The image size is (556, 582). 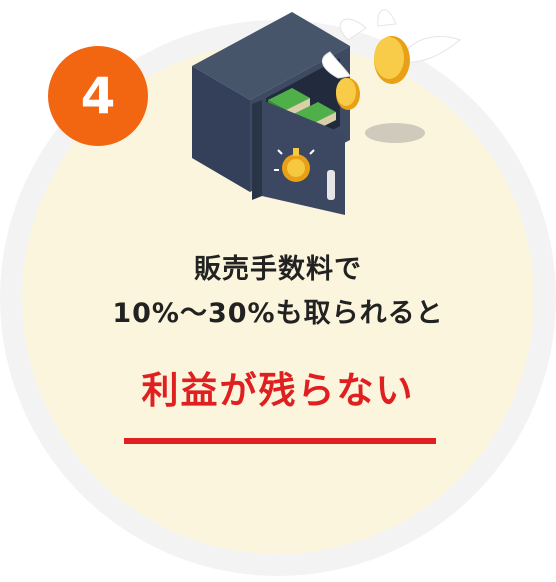 I want to click on highlight-underline, so click(x=280, y=441).